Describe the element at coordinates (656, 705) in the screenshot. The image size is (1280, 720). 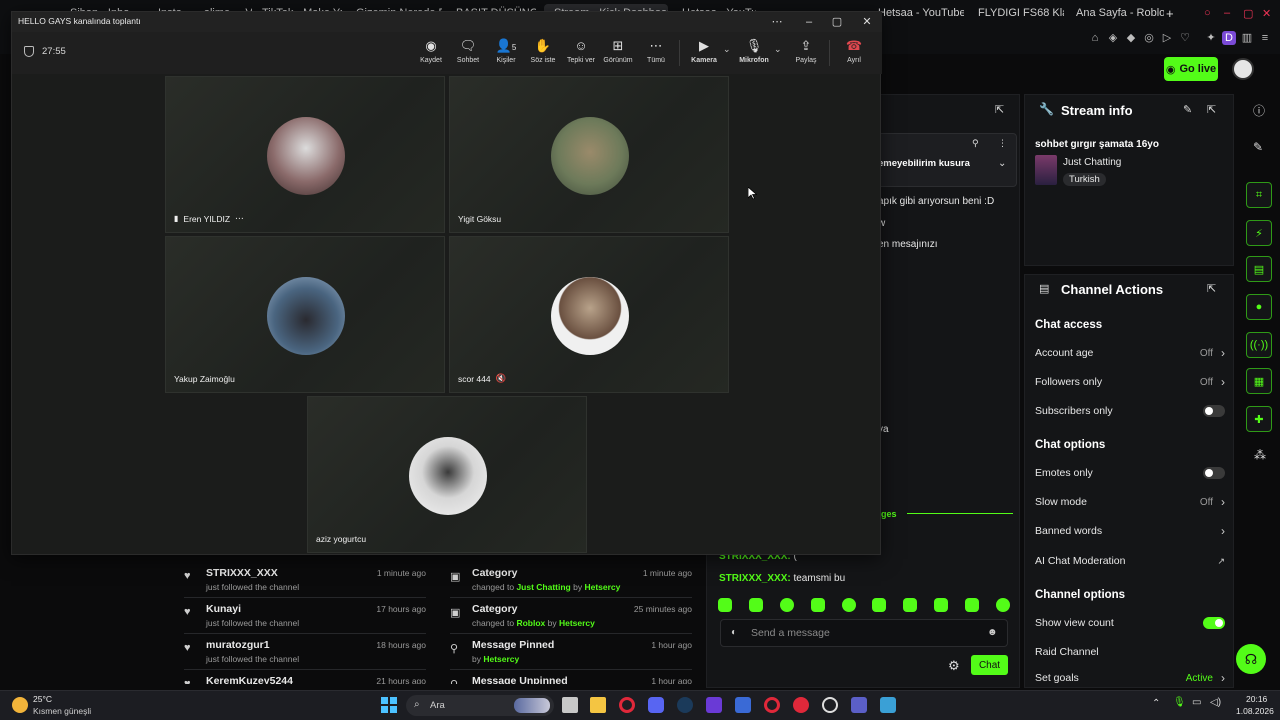
I see `discord-icon` at that location.